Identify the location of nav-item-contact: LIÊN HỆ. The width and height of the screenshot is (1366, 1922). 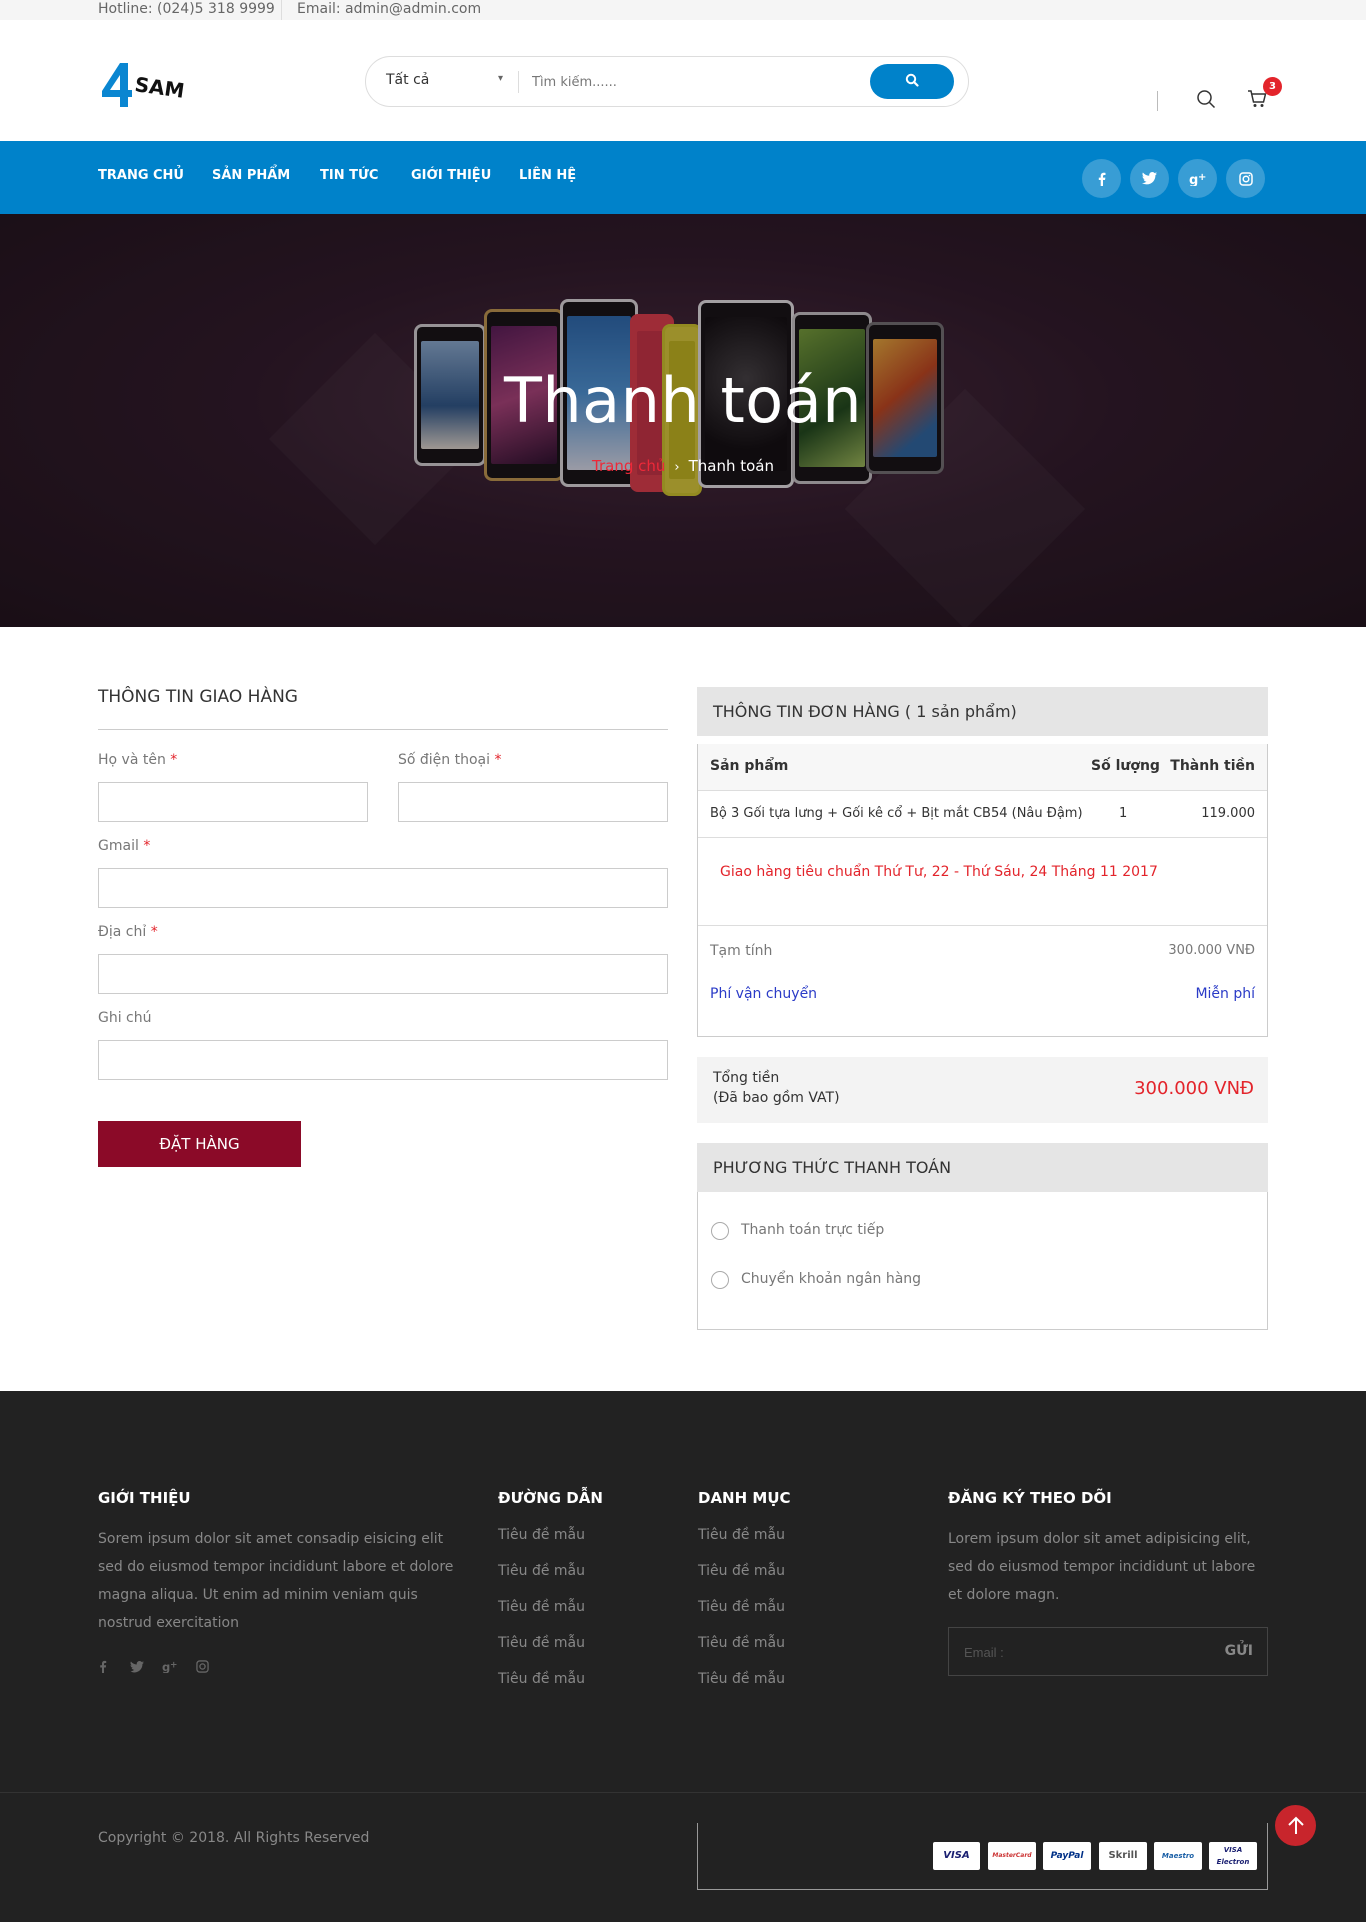
(547, 175).